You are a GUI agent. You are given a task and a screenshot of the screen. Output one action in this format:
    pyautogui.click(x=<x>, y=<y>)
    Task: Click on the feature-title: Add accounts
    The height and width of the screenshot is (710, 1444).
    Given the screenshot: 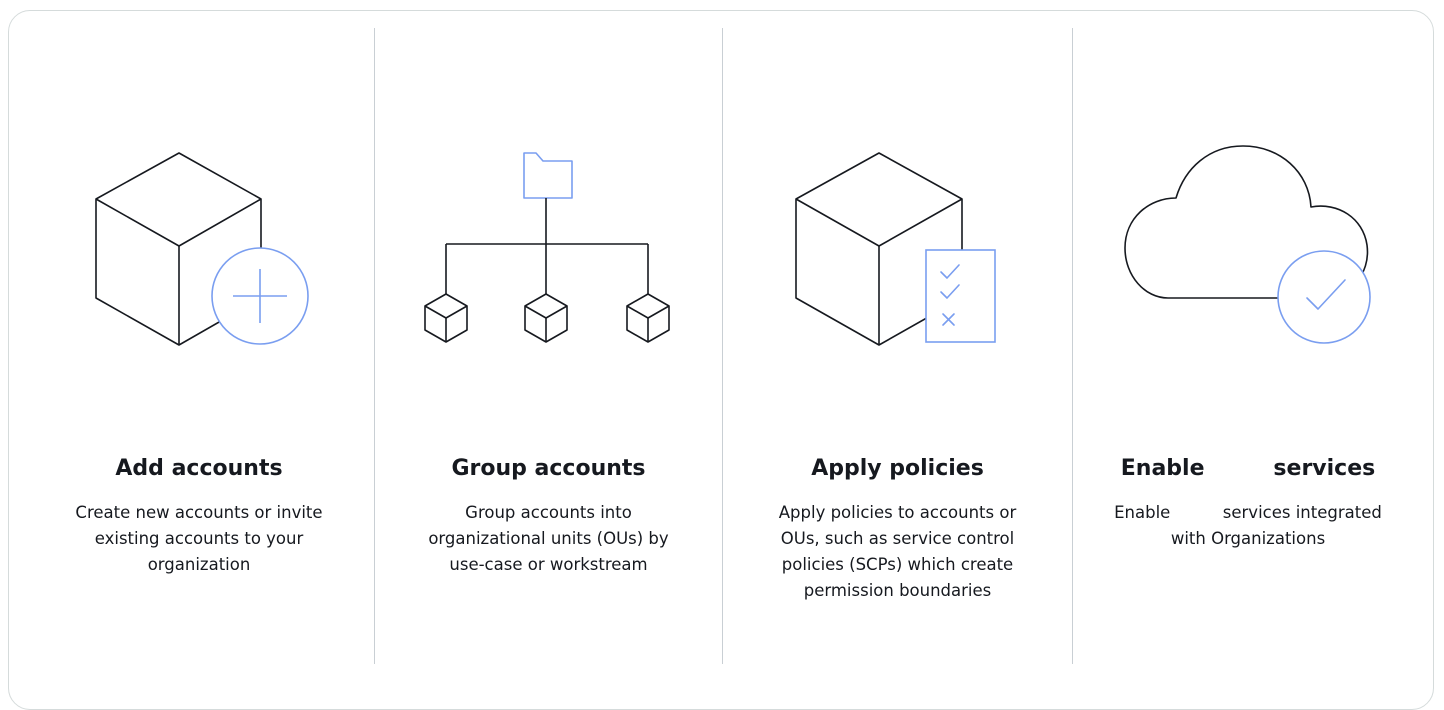 What is the action you would take?
    pyautogui.click(x=199, y=468)
    